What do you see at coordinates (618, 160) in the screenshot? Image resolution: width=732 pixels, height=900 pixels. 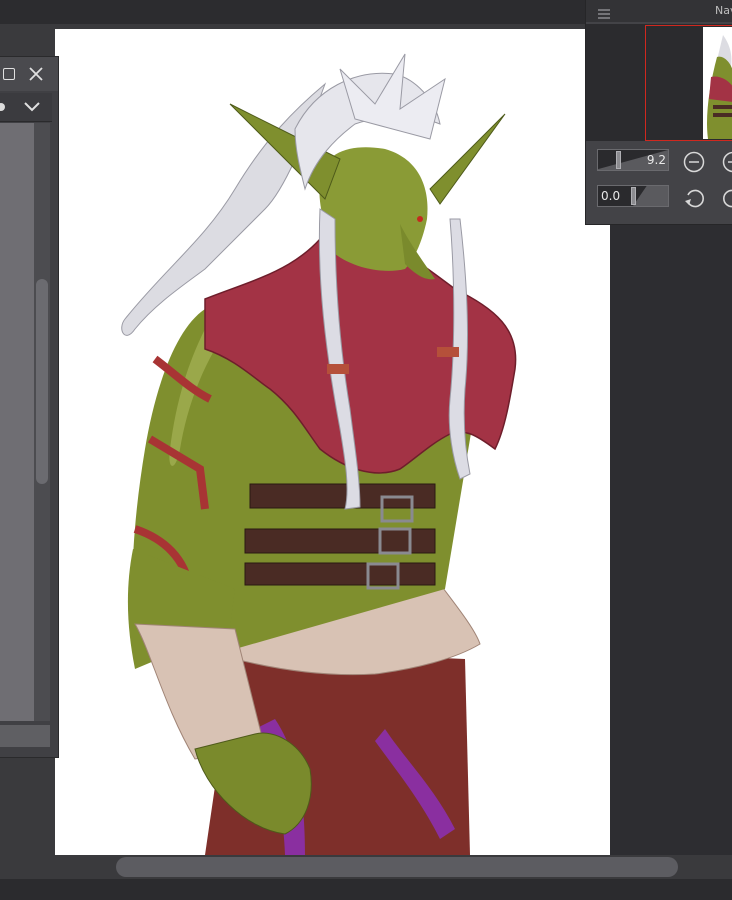 I see `zoom-slider-knob` at bounding box center [618, 160].